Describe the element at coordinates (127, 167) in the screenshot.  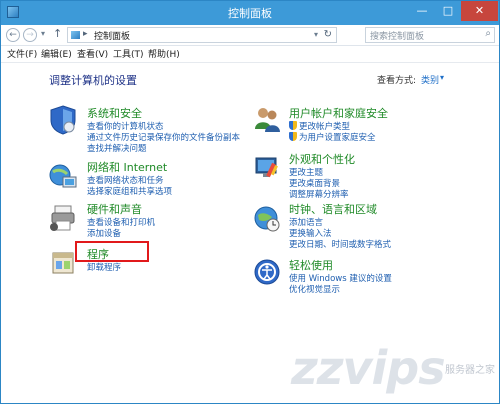
I see `category-network-internet: 网络和 Internet` at that location.